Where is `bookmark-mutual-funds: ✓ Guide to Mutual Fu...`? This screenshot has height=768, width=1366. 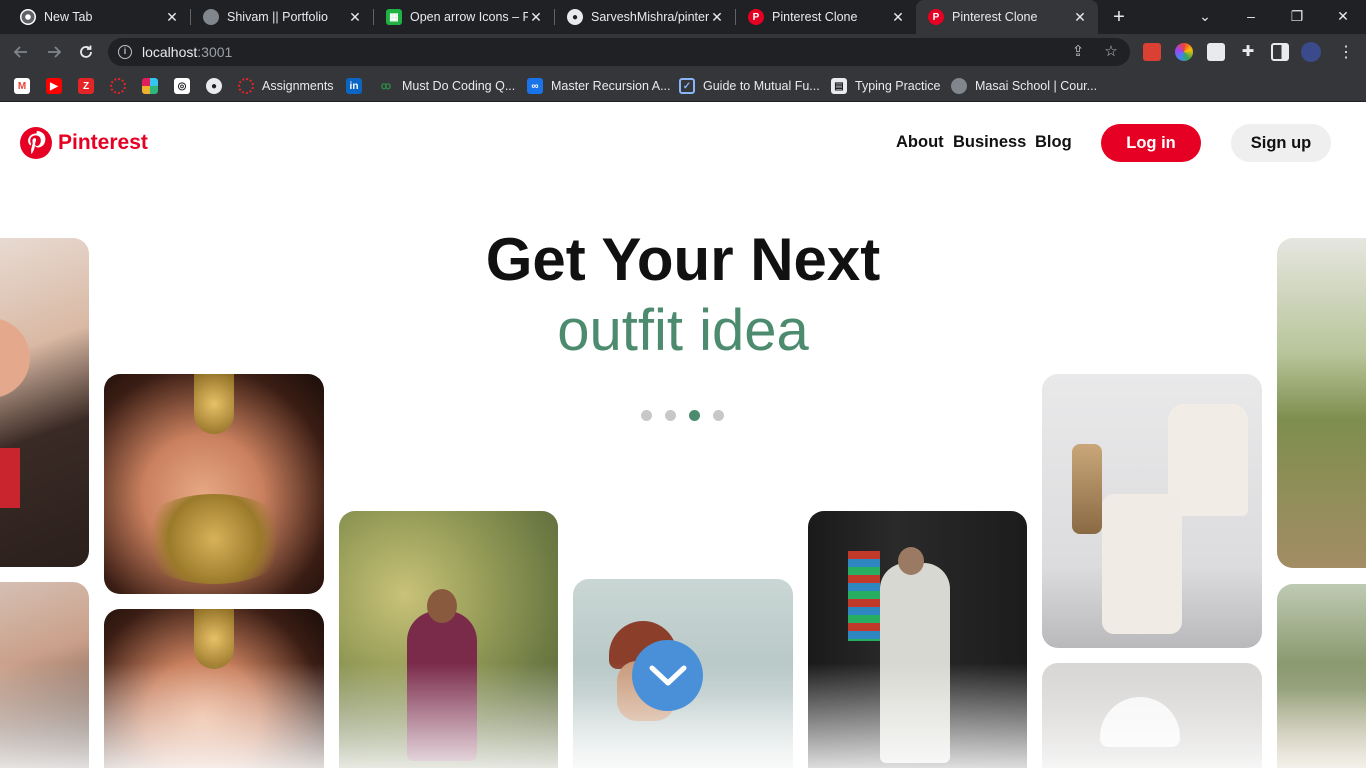
bookmark-mutual-funds: ✓ Guide to Mutual Fu... is located at coordinates (749, 86).